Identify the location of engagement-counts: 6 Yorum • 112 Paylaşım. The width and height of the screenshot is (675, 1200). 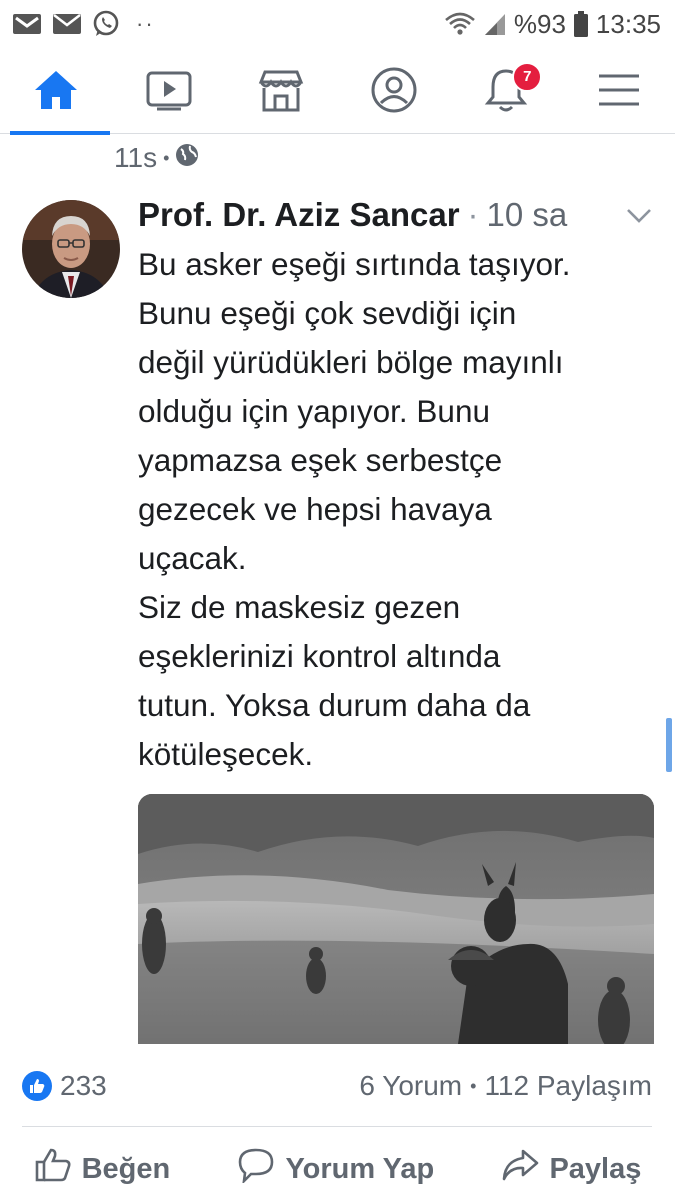
(505, 1086).